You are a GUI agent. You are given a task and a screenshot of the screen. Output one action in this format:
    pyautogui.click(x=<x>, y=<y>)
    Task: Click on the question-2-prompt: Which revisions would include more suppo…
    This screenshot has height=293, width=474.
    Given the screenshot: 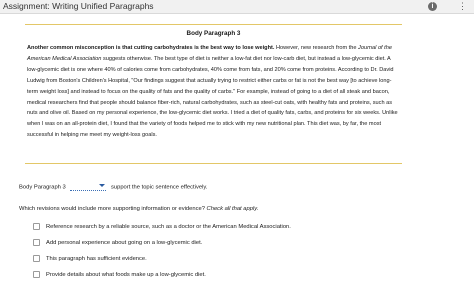 What is the action you would take?
    pyautogui.click(x=113, y=209)
    